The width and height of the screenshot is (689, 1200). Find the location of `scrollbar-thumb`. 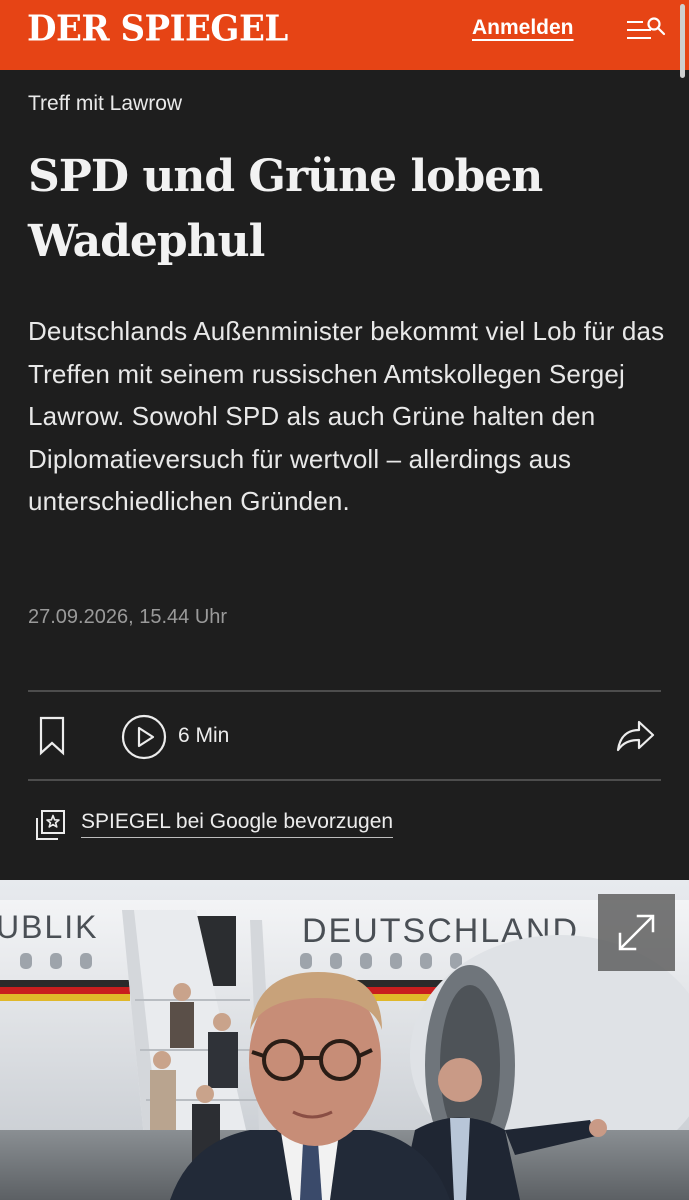

scrollbar-thumb is located at coordinates (682, 41).